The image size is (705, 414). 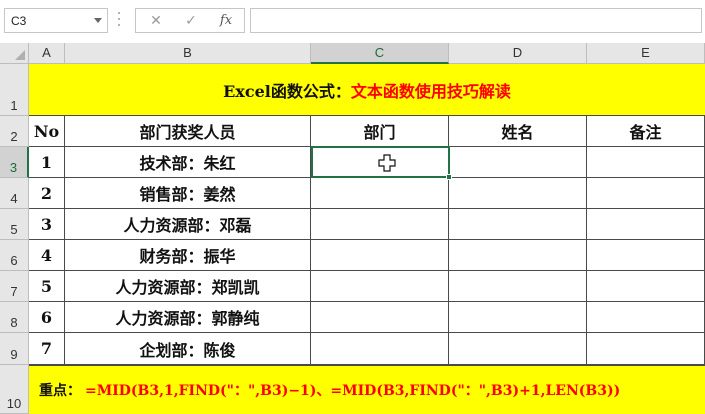 What do you see at coordinates (380, 53) in the screenshot?
I see `column-header-c: C` at bounding box center [380, 53].